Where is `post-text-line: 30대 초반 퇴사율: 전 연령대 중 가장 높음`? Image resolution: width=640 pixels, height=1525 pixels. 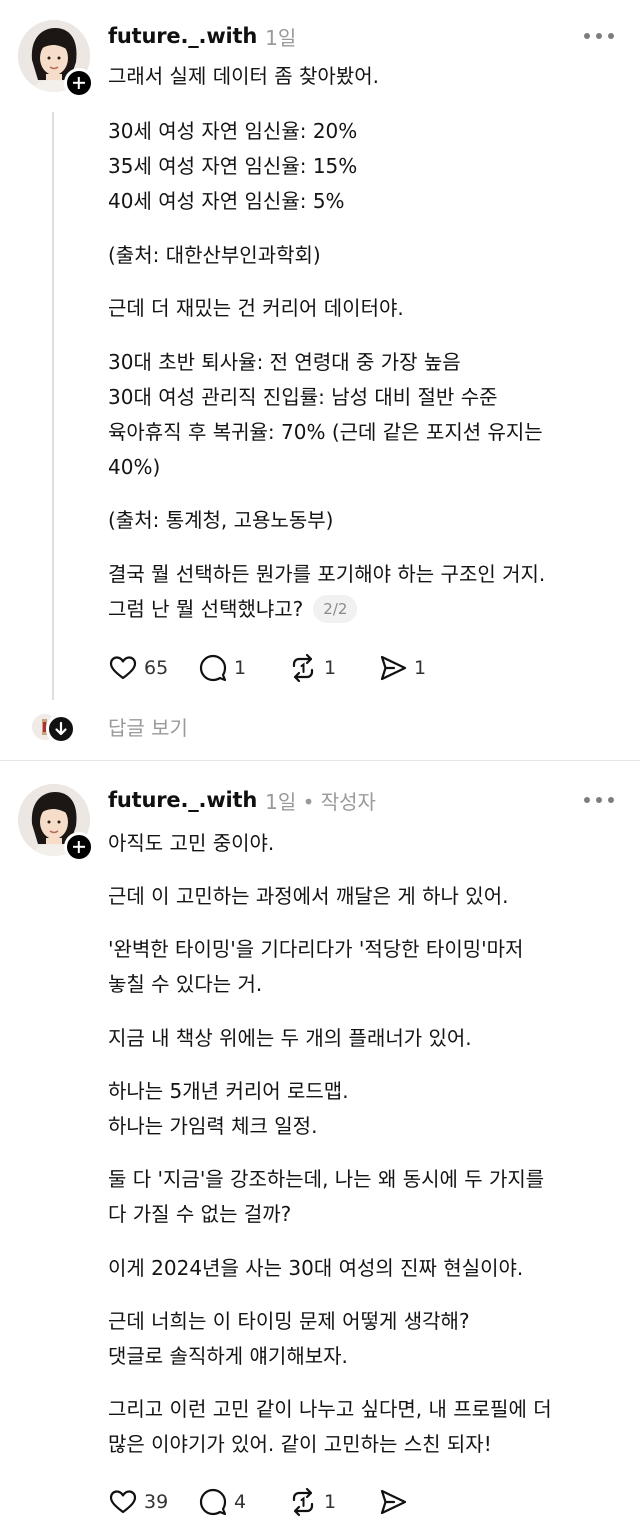 post-text-line: 30대 초반 퇴사율: 전 연령대 중 가장 높음 is located at coordinates (284, 362).